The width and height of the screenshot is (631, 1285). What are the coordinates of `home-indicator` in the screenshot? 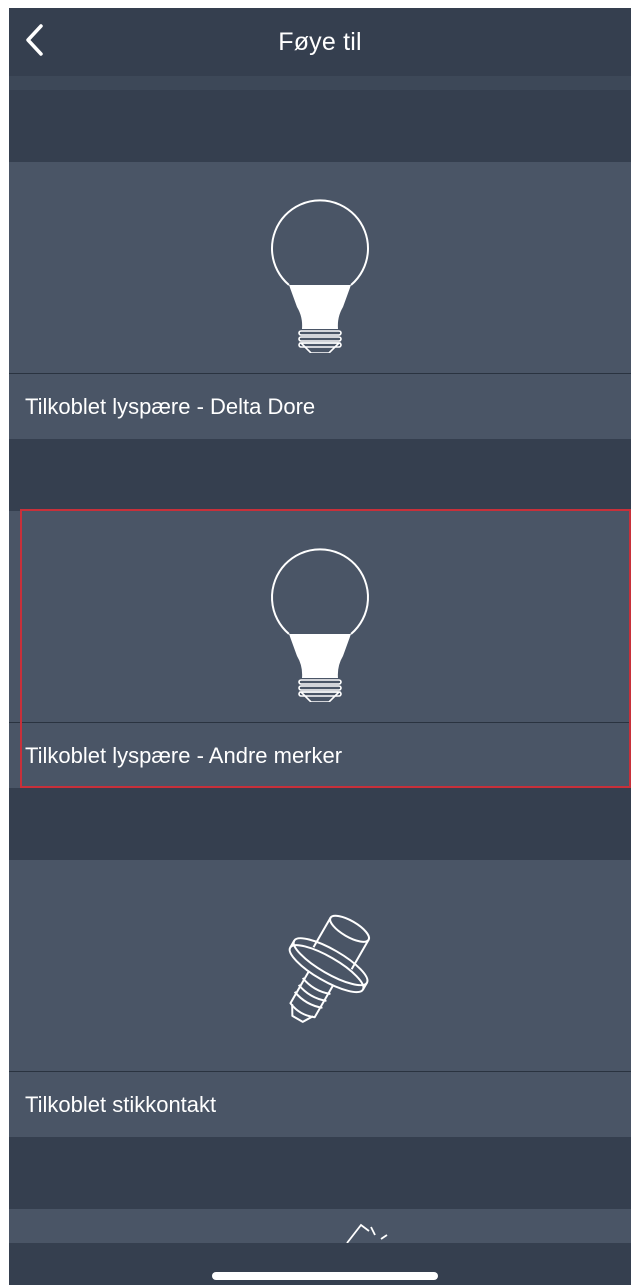 It's located at (325, 1276).